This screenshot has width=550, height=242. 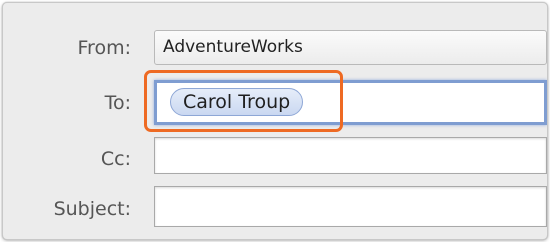 I want to click on from-account-value: AdventureWorks, so click(x=233, y=47).